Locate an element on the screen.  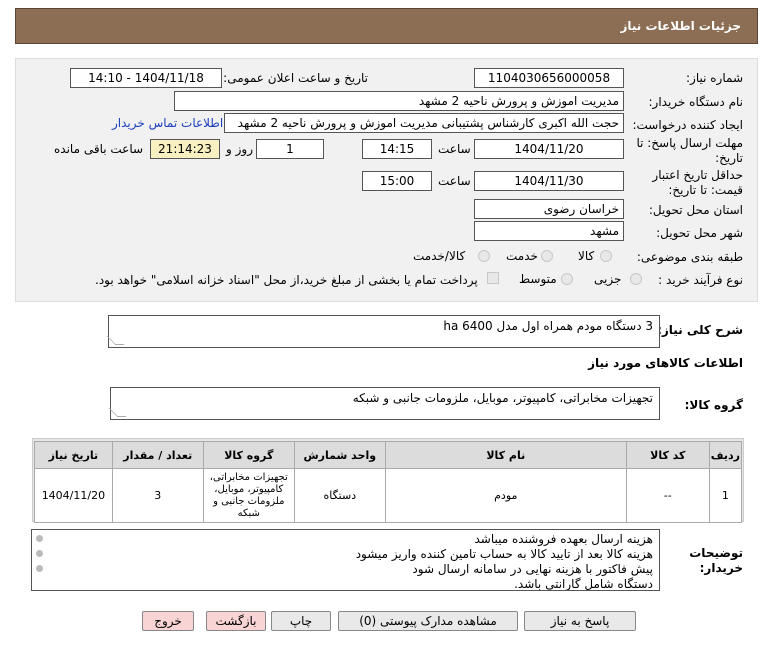
city-field: مشهد is located at coordinates (549, 231).